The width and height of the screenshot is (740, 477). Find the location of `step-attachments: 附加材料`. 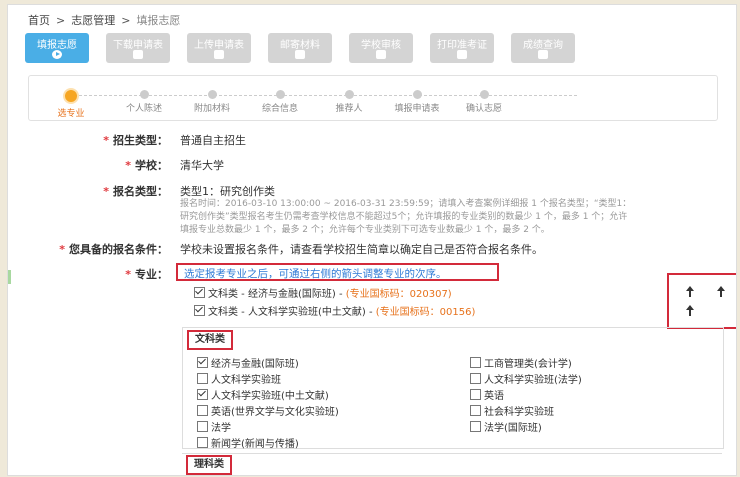

step-attachments: 附加材料 is located at coordinates (212, 100).